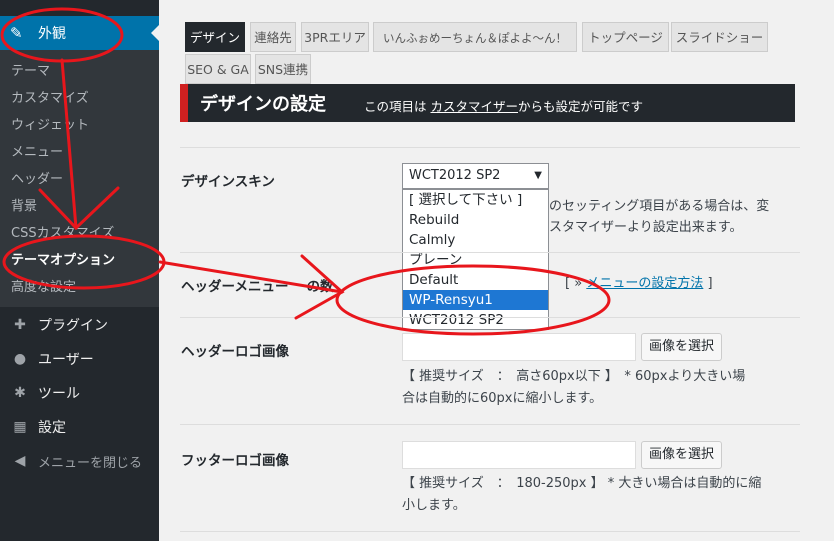 The height and width of the screenshot is (541, 834). What do you see at coordinates (475, 300) in the screenshot?
I see `option-wp-rensyu1: WP-Rensyu1` at bounding box center [475, 300].